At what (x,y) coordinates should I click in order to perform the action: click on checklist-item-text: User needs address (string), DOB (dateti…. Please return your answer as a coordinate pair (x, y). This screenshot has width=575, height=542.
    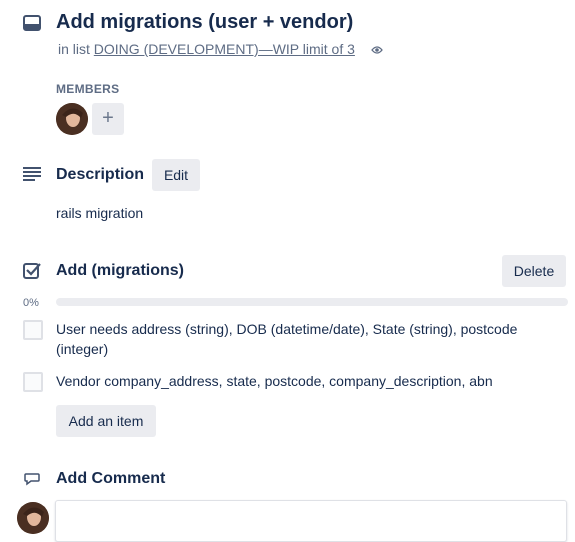
    Looking at the image, I should click on (301, 339).